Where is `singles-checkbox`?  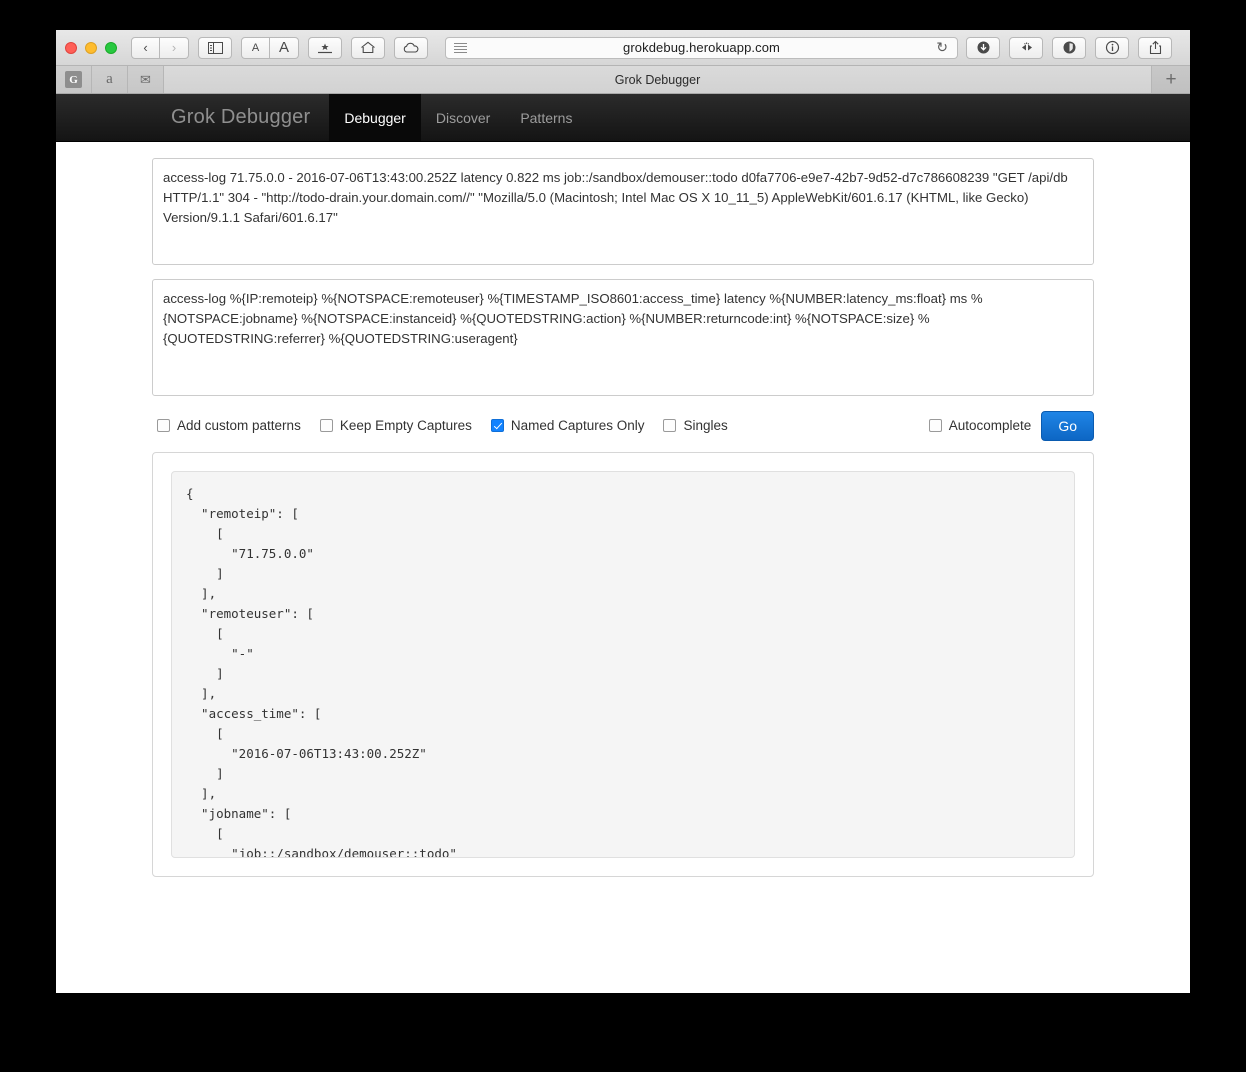 singles-checkbox is located at coordinates (670, 425).